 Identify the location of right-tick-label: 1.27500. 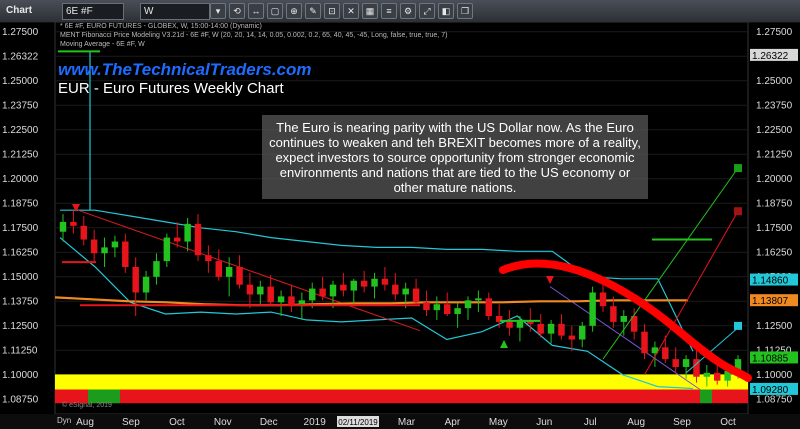
(774, 32).